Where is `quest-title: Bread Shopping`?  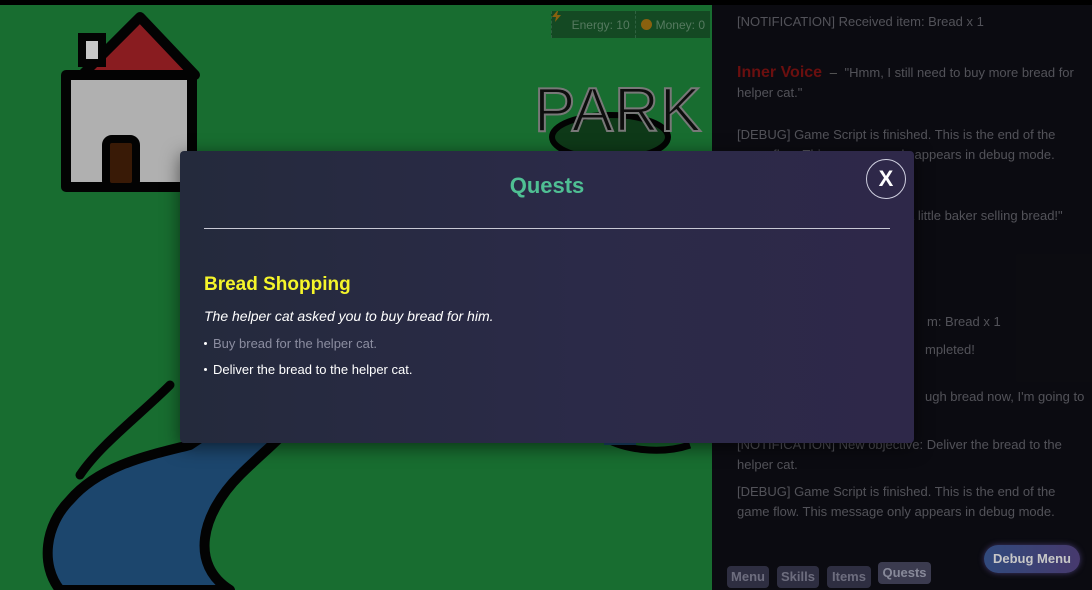 quest-title: Bread Shopping is located at coordinates (277, 284).